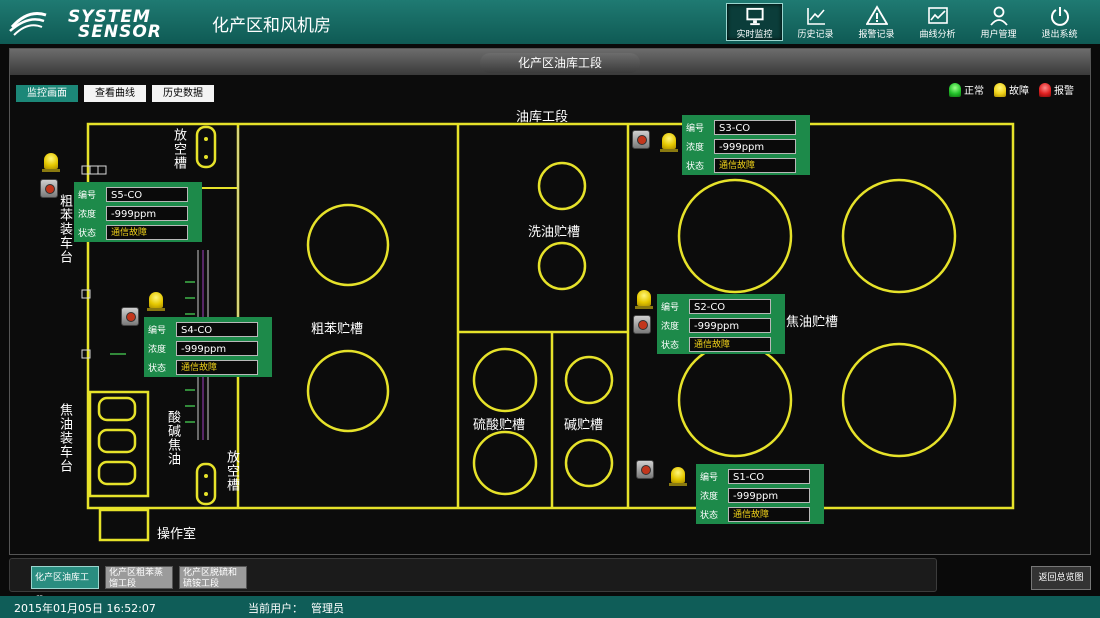 The width and height of the screenshot is (1100, 618). I want to click on sensor-id: S4-CO, so click(217, 329).